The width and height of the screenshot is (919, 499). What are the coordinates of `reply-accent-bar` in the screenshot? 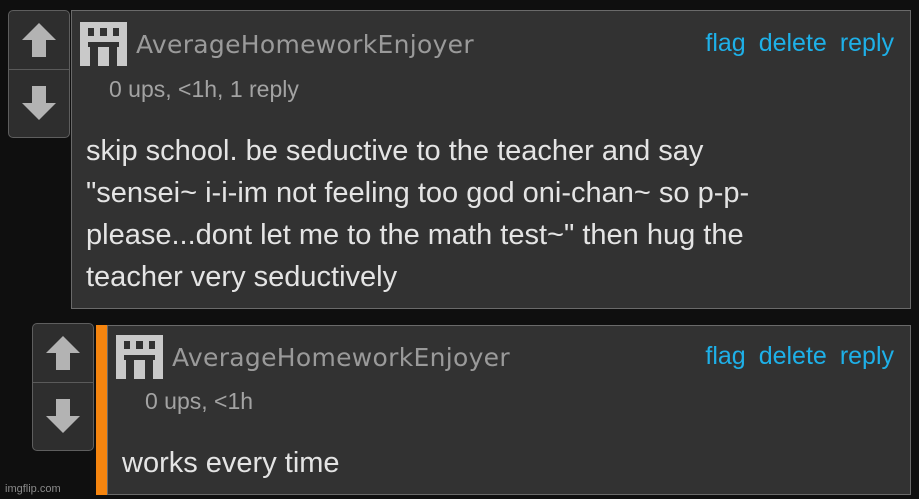 It's located at (101, 410).